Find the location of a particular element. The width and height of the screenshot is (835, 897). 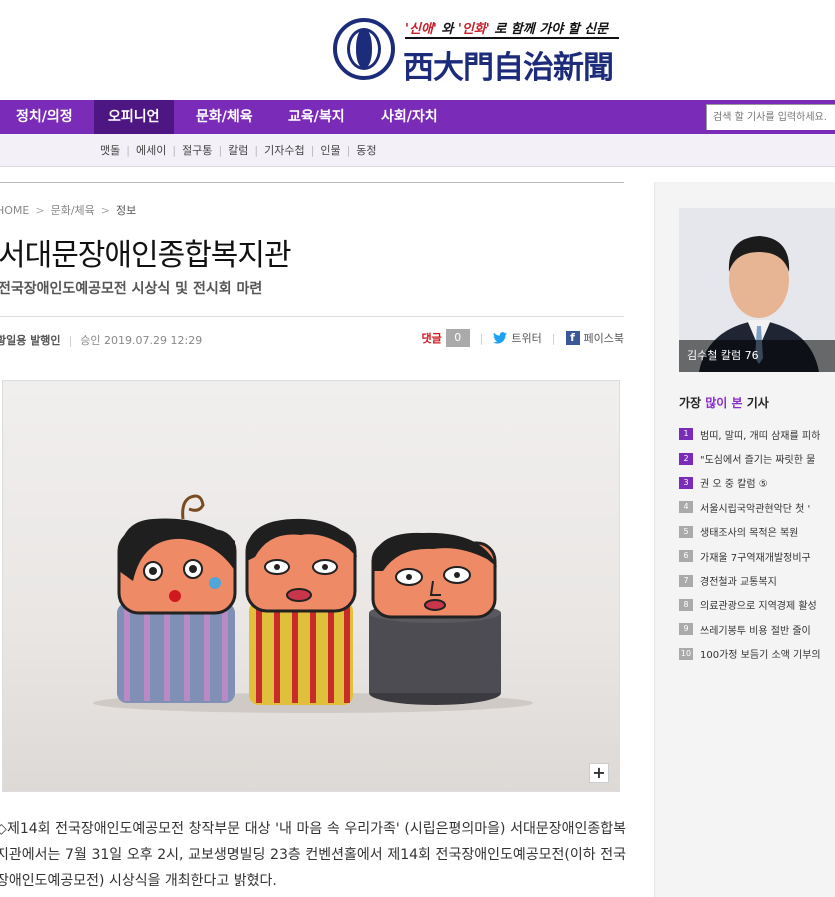

subnav-item-essay: 에세이 is located at coordinates (151, 150).